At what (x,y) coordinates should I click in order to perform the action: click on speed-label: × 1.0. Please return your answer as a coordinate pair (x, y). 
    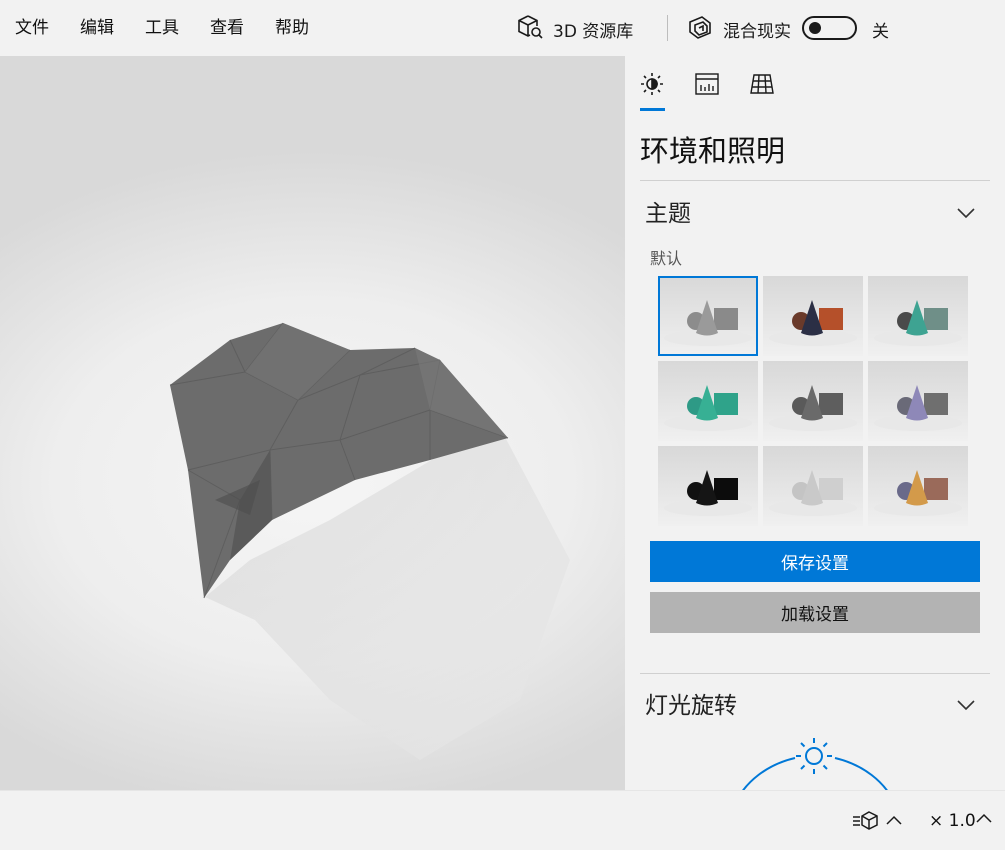
    Looking at the image, I should click on (952, 821).